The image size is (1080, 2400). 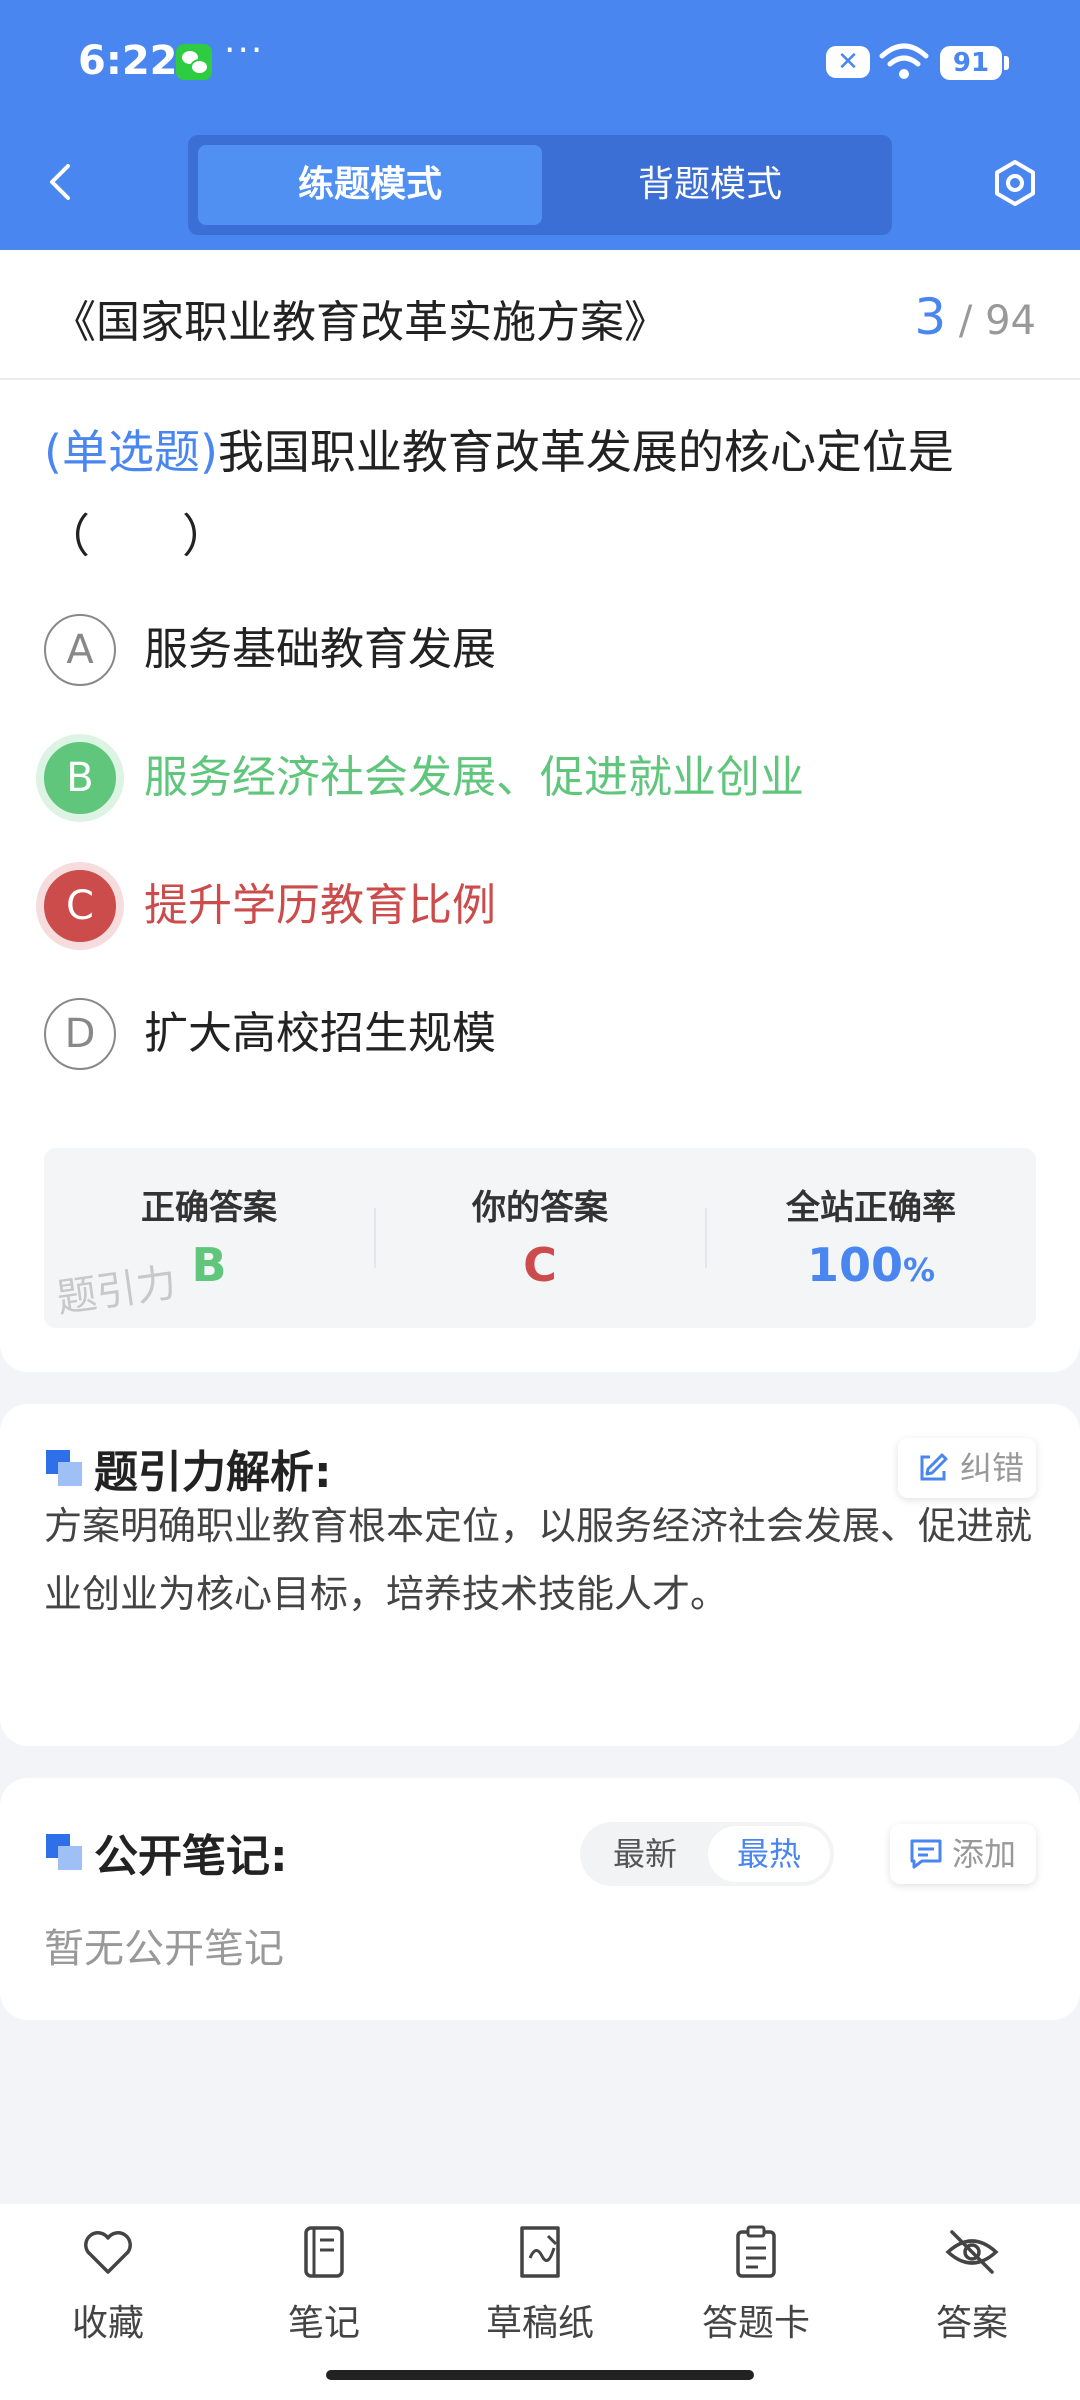 I want to click on report-error-button: 纠错, so click(x=967, y=1468).